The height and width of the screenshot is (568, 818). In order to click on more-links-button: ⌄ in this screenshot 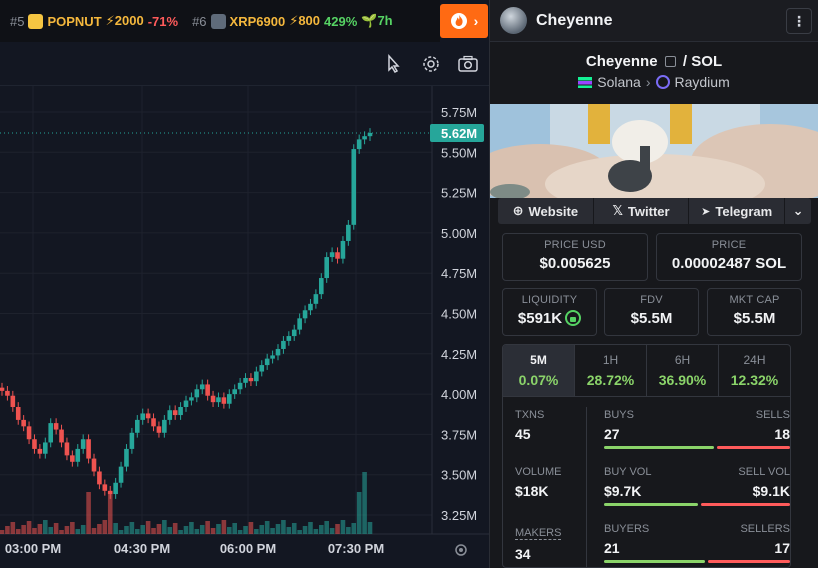, I will do `click(798, 211)`.